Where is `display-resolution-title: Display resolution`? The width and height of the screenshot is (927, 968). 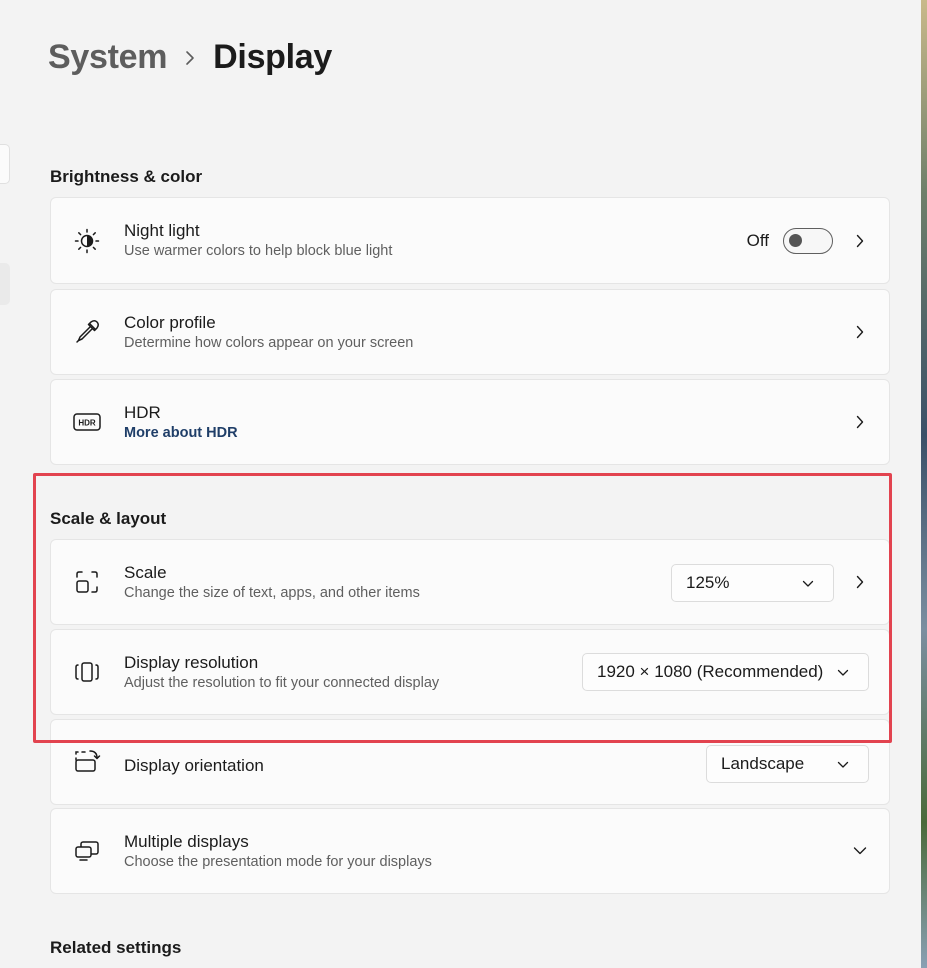
display-resolution-title: Display resolution is located at coordinates (191, 662).